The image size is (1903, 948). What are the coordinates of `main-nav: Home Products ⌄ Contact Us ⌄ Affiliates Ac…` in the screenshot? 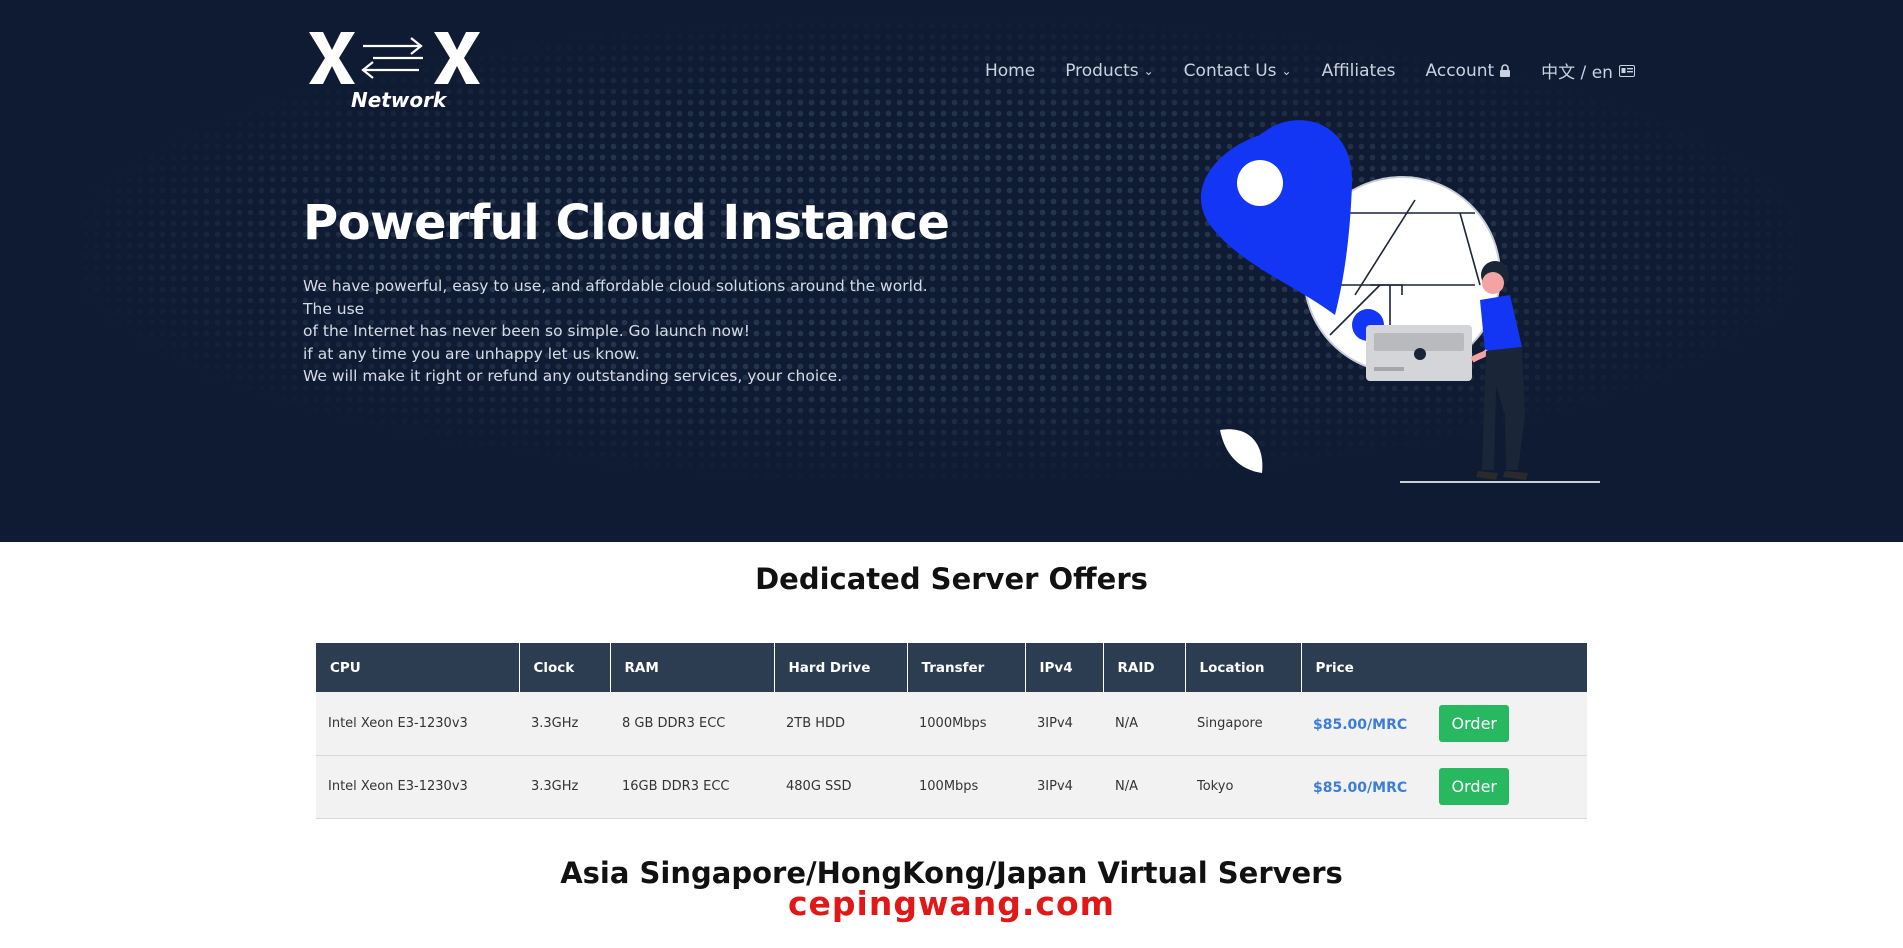 It's located at (1310, 70).